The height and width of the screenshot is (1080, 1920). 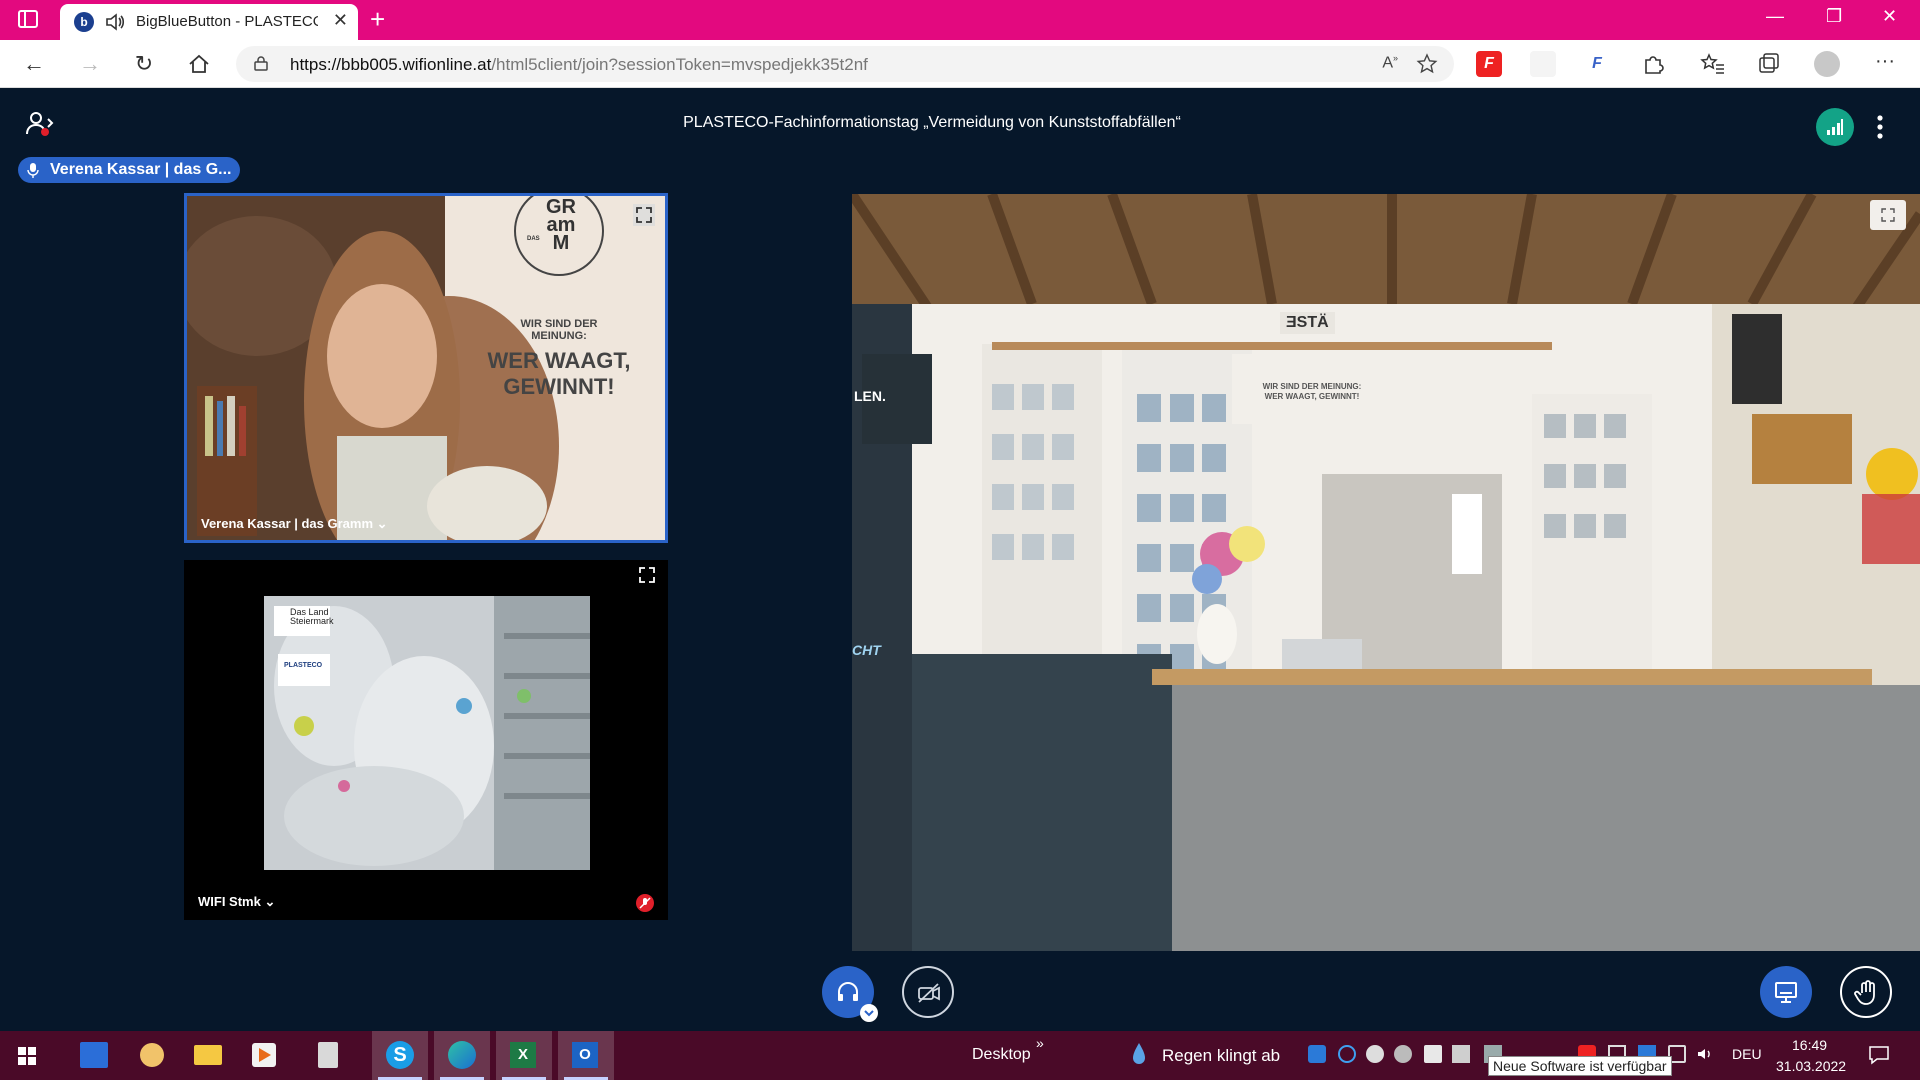 I want to click on taskbar-app-media-icon, so click(x=264, y=1055).